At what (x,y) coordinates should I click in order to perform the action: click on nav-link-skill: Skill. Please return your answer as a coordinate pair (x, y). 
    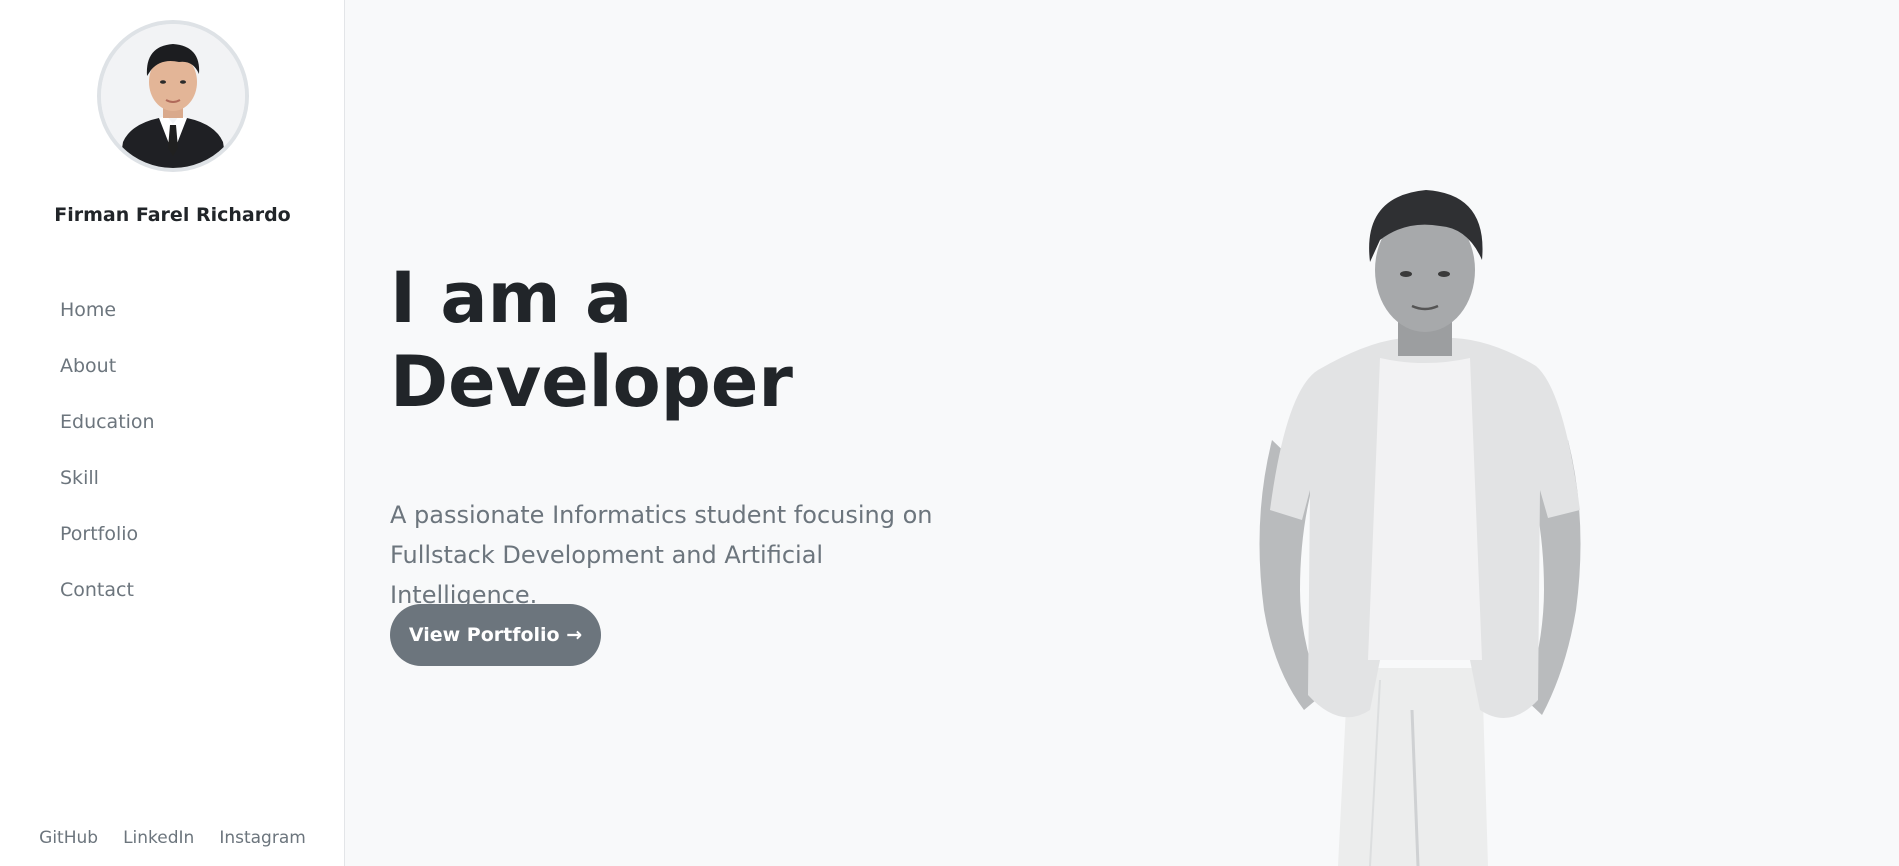
    Looking at the image, I should click on (79, 478).